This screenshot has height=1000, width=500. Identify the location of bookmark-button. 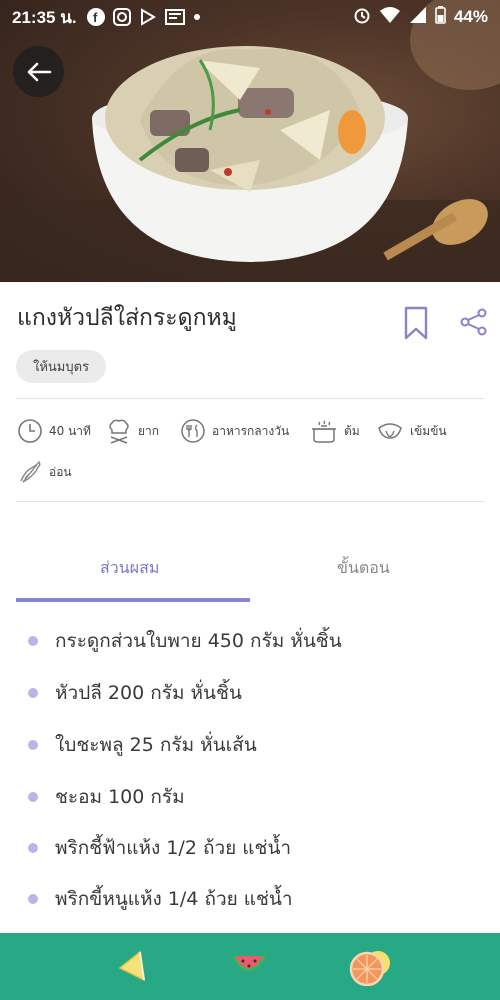
(416, 325).